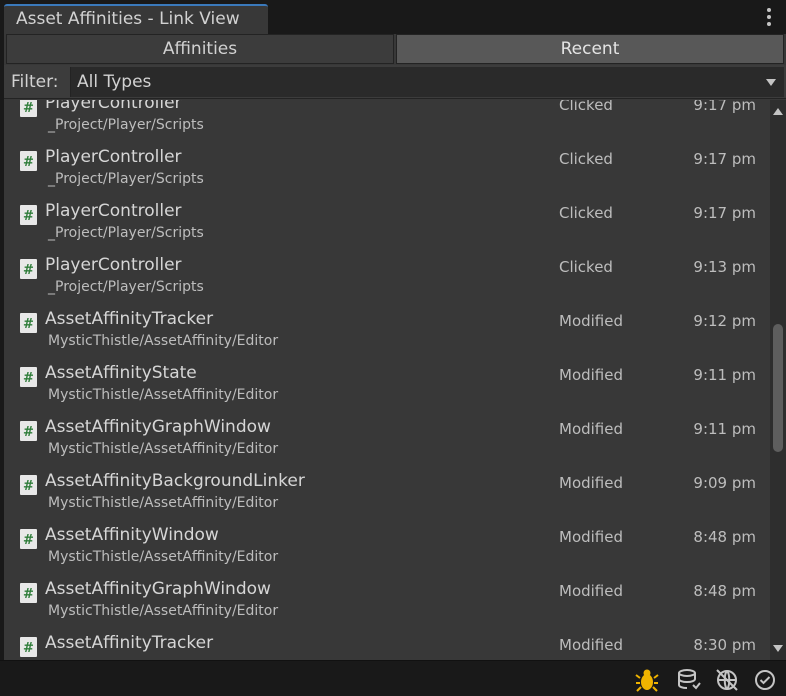 This screenshot has height=696, width=786. Describe the element at coordinates (724, 645) in the screenshot. I see `asset-time: 8:30 pm` at that location.